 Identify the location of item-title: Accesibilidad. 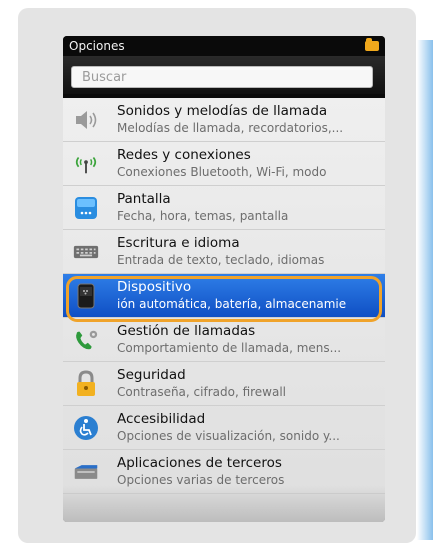
(161, 419).